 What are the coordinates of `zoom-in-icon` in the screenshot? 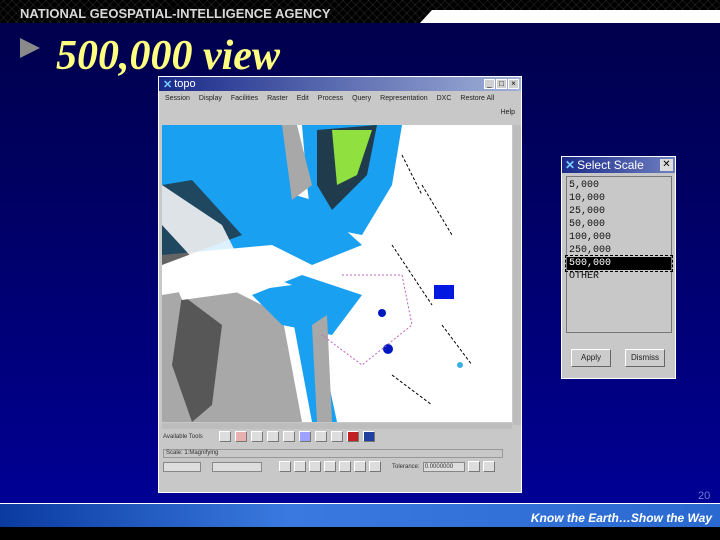 It's located at (360, 466).